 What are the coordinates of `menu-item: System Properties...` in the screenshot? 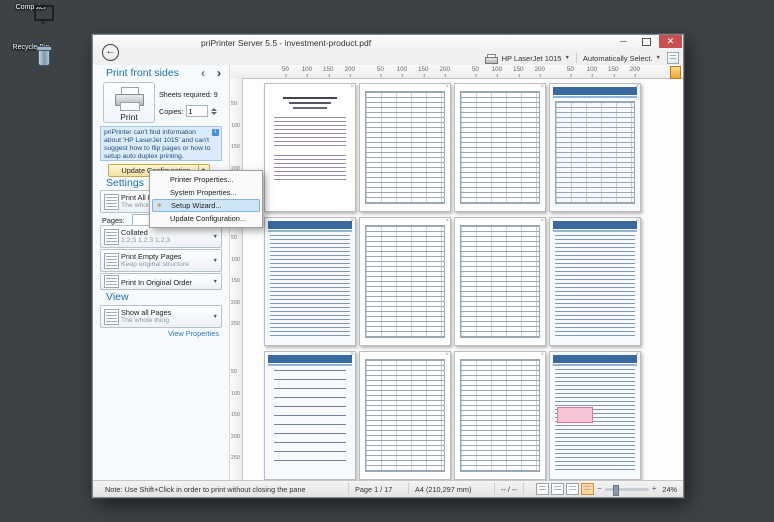 It's located at (206, 192).